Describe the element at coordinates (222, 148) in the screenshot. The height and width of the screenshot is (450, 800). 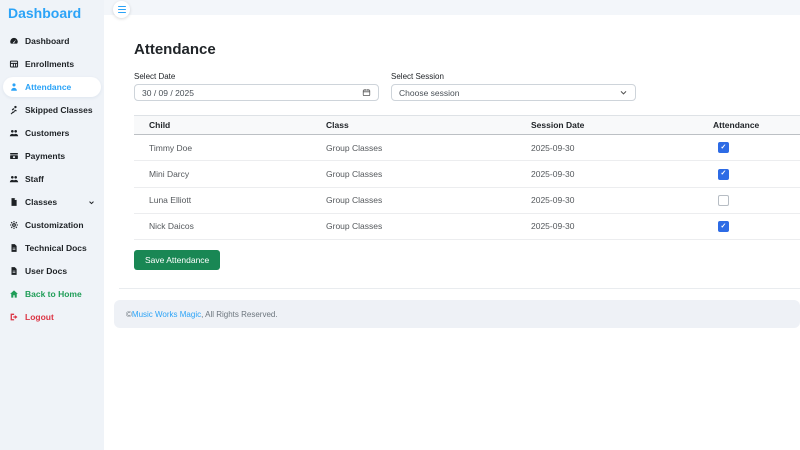
I see `child-cell: Timmy Doe` at that location.